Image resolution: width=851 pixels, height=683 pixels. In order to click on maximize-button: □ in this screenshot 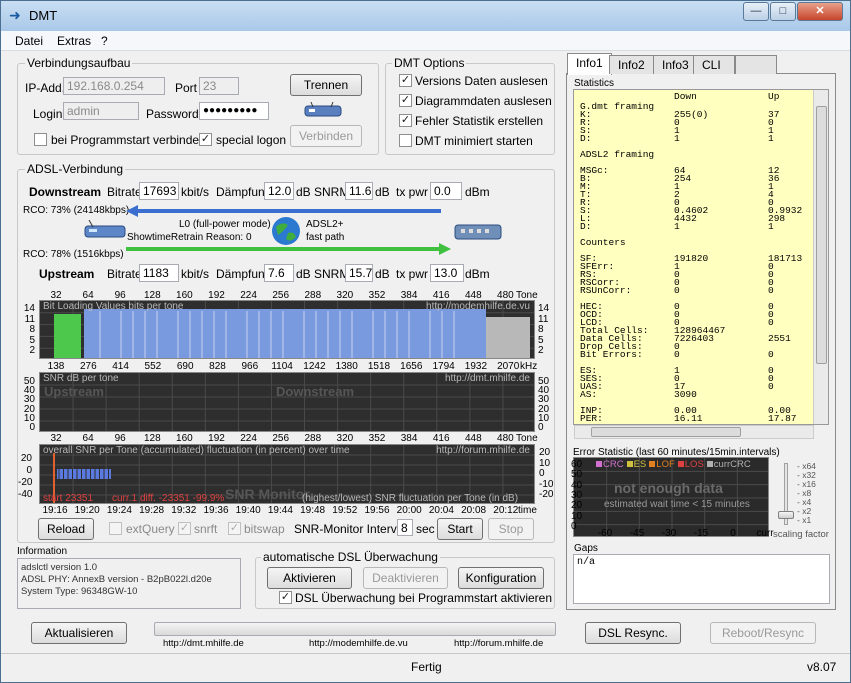, I will do `click(783, 11)`.